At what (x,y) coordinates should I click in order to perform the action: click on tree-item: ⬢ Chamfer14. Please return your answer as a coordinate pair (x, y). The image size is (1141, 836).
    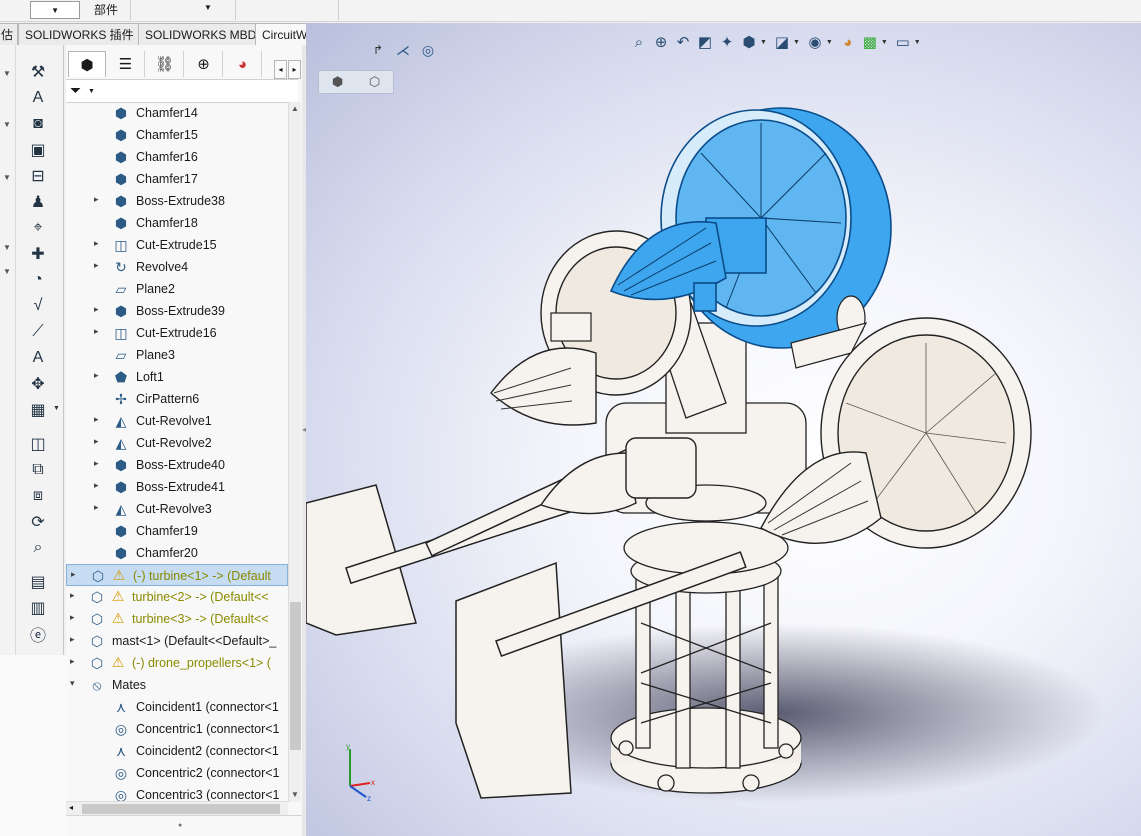
    Looking at the image, I should click on (177, 113).